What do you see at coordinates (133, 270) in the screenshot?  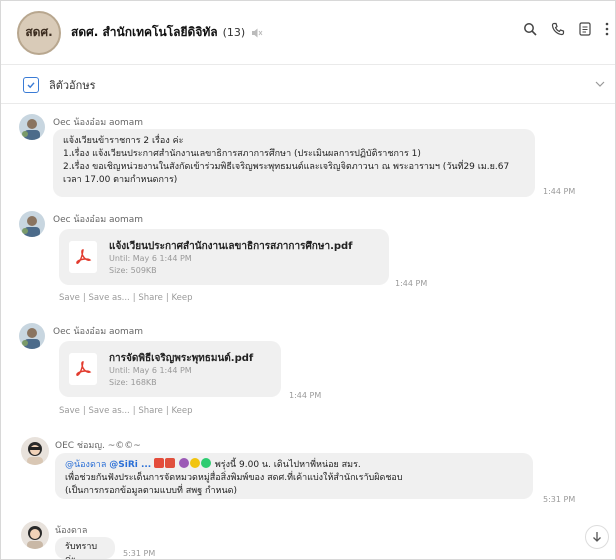 I see `file-size: Size: 509KB` at bounding box center [133, 270].